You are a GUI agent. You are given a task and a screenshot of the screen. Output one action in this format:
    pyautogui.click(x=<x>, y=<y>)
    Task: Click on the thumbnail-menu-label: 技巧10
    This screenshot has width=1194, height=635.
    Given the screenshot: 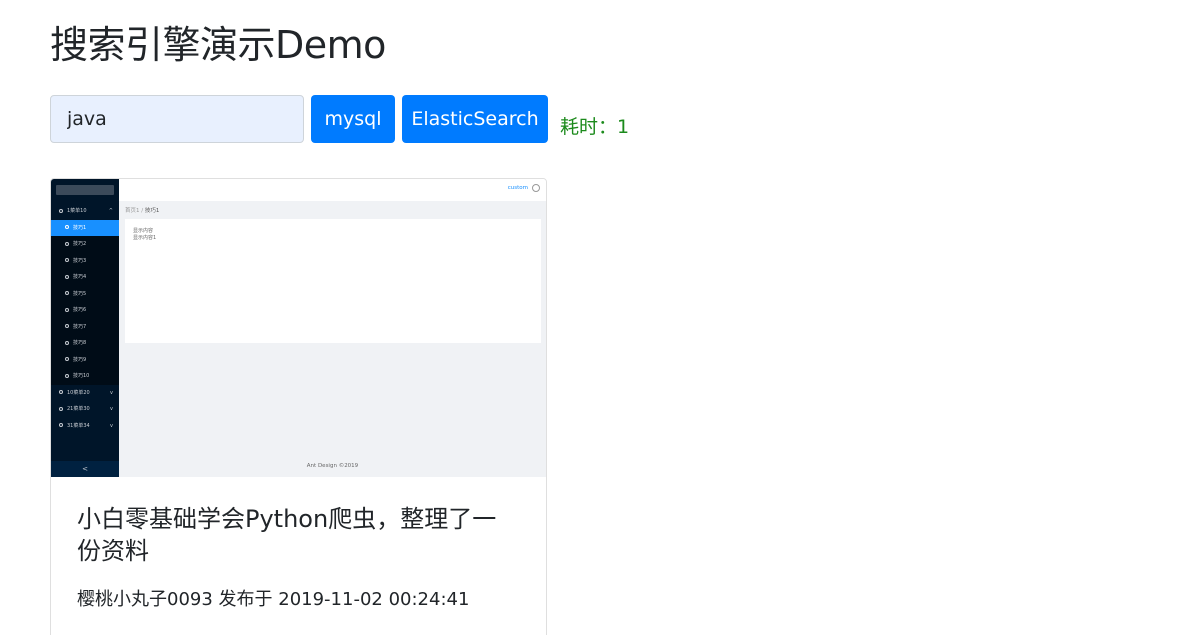 What is the action you would take?
    pyautogui.click(x=81, y=376)
    